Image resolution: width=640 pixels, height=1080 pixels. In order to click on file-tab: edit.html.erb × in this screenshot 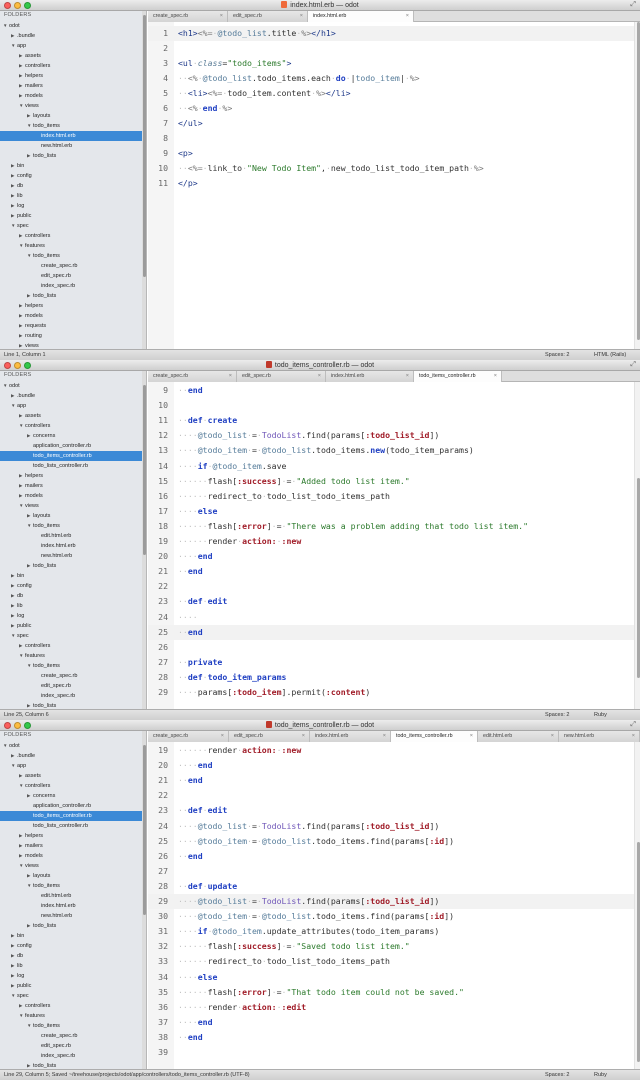, I will do `click(518, 736)`.